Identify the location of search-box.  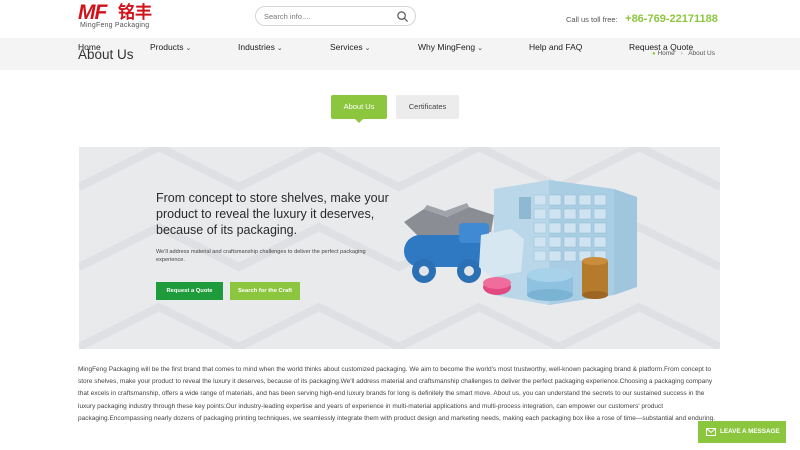
(335, 16).